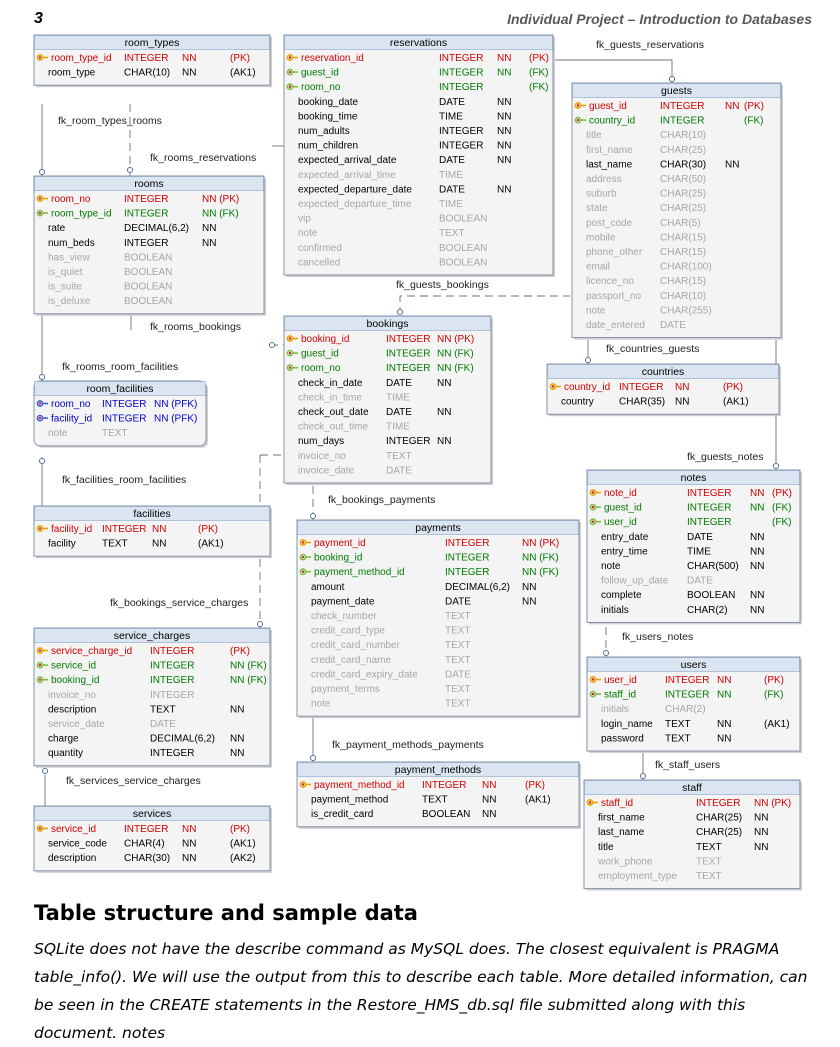 The width and height of the screenshot is (840, 1047). What do you see at coordinates (690, 508) in the screenshot?
I see `table-column: guest_id INTEGER NN (FK)` at bounding box center [690, 508].